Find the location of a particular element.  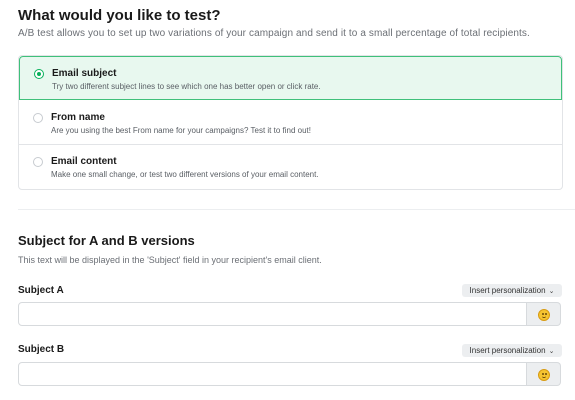

subject-a-emoji-button is located at coordinates (544, 314).